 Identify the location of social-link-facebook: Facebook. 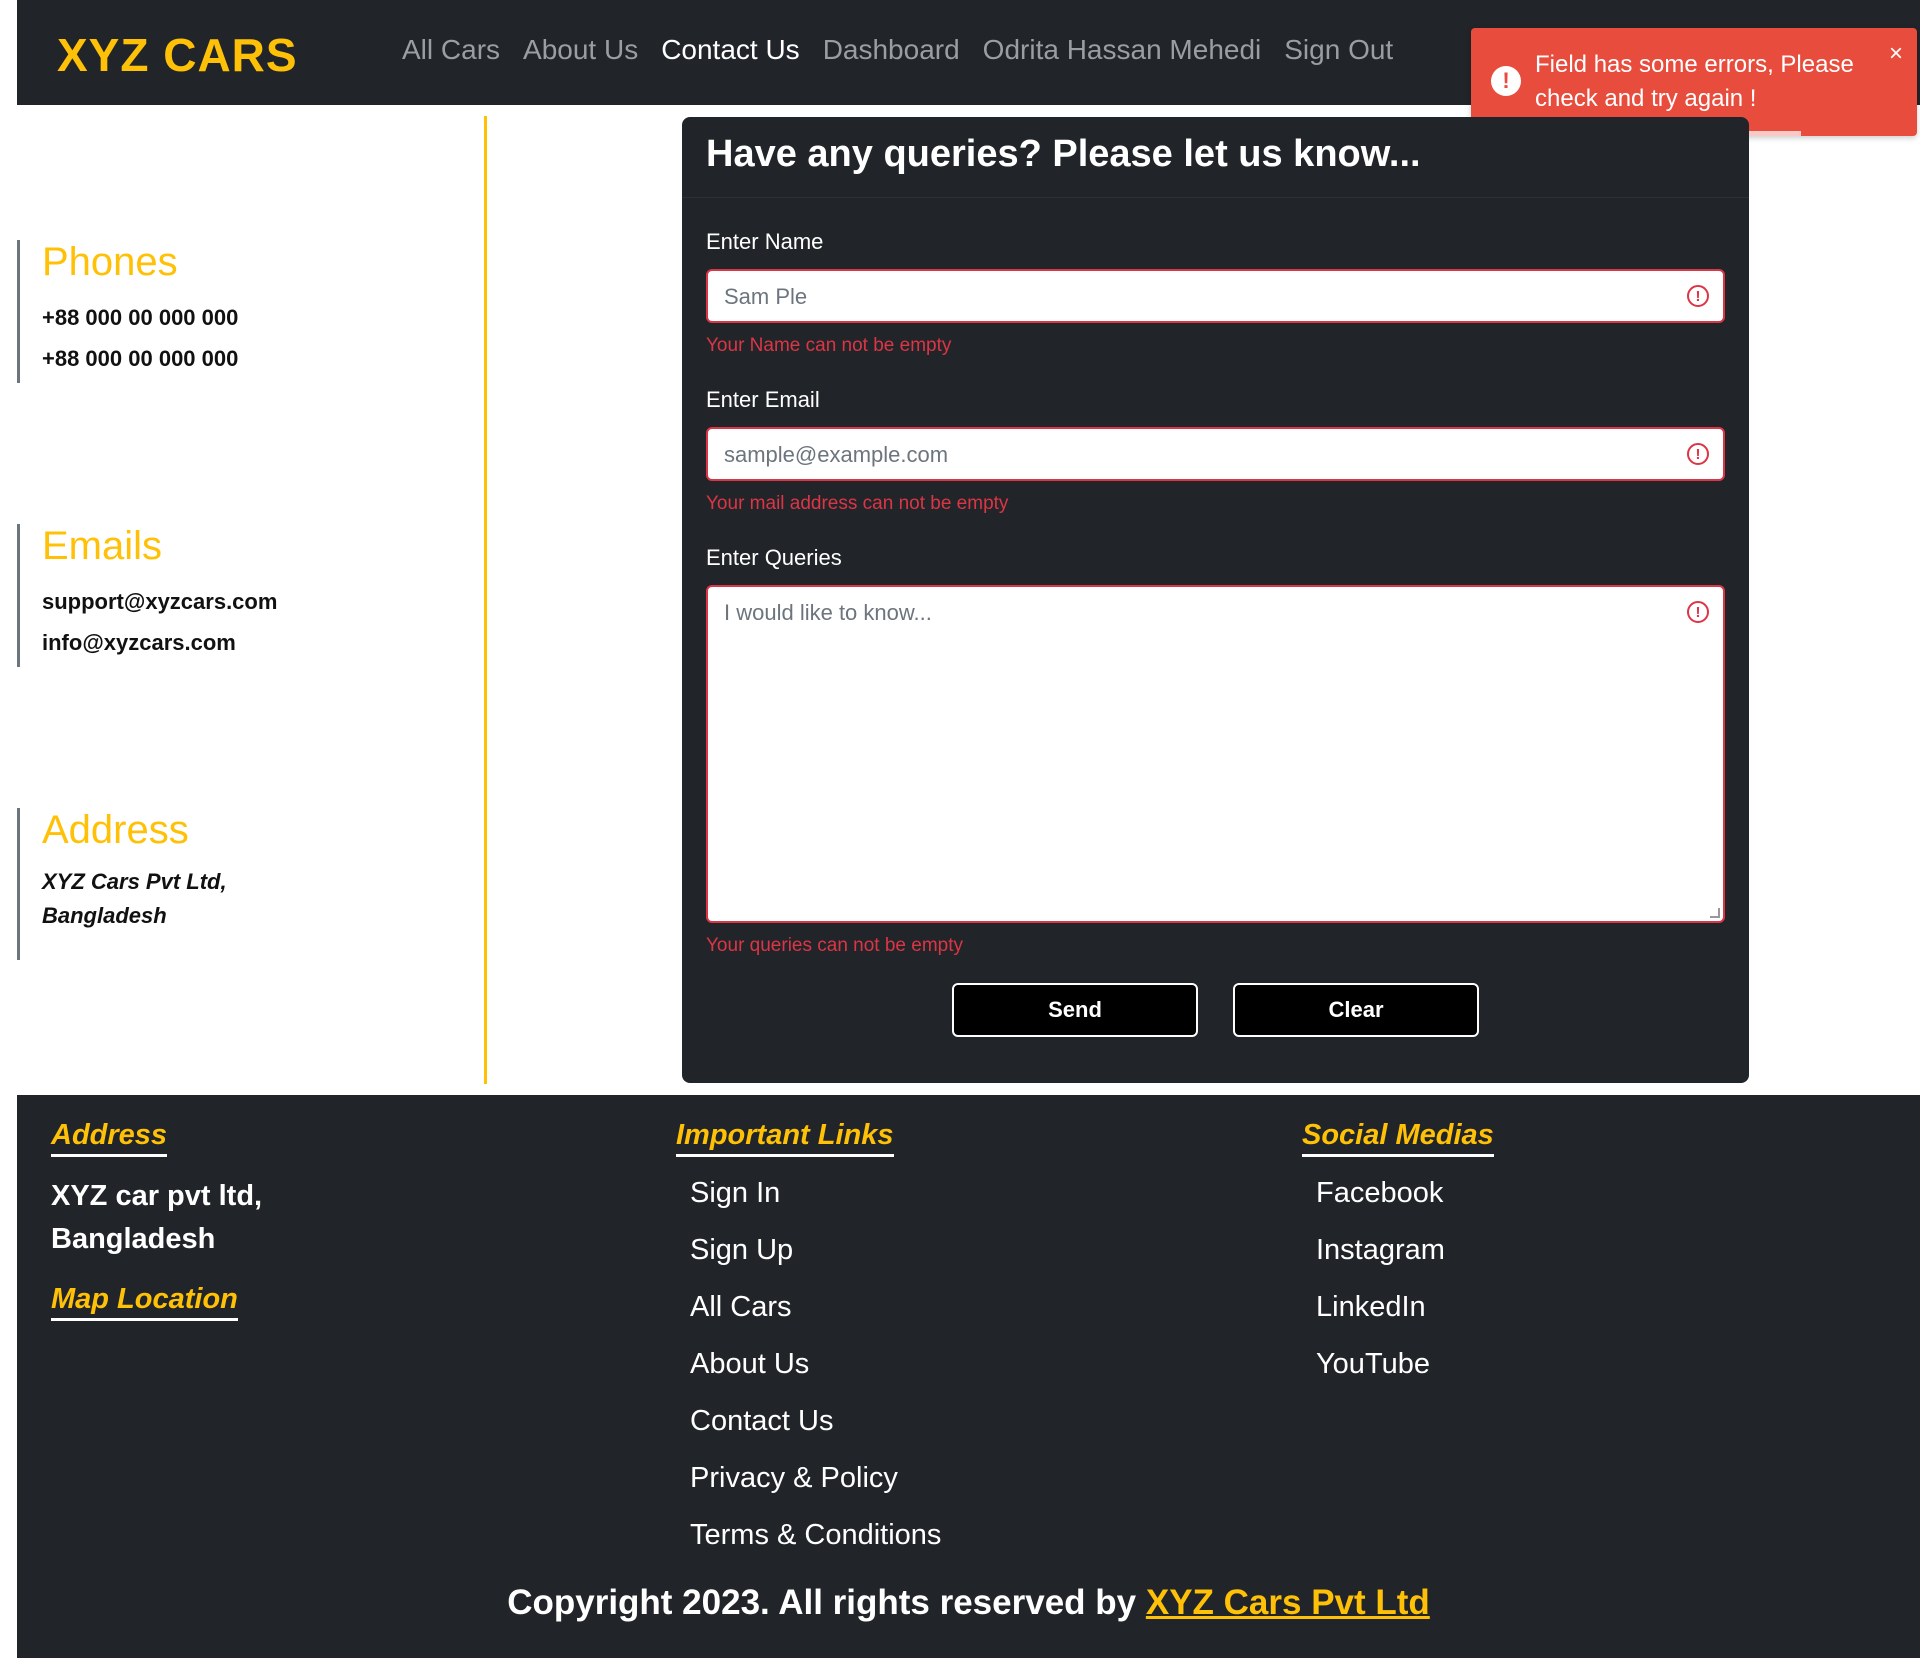
(1379, 1193).